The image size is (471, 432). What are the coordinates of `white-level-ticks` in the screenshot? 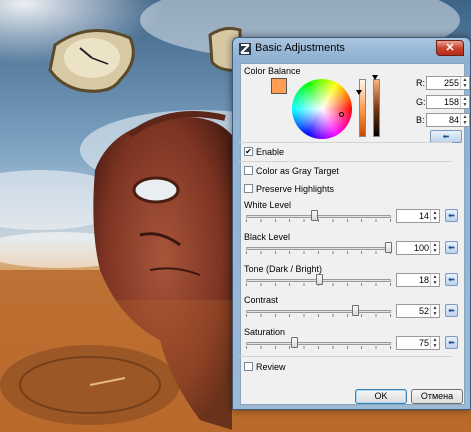 It's located at (318, 220).